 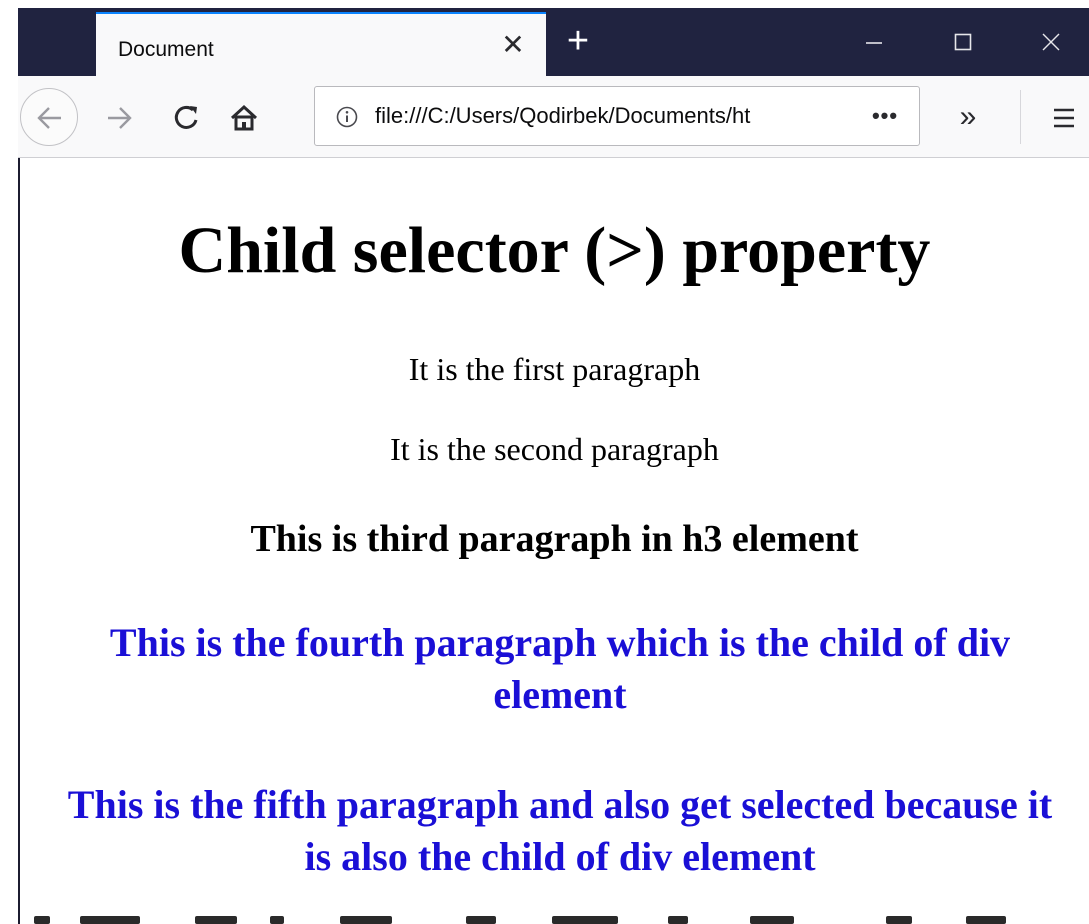 What do you see at coordinates (885, 116) in the screenshot?
I see `page-actions-icon: •••` at bounding box center [885, 116].